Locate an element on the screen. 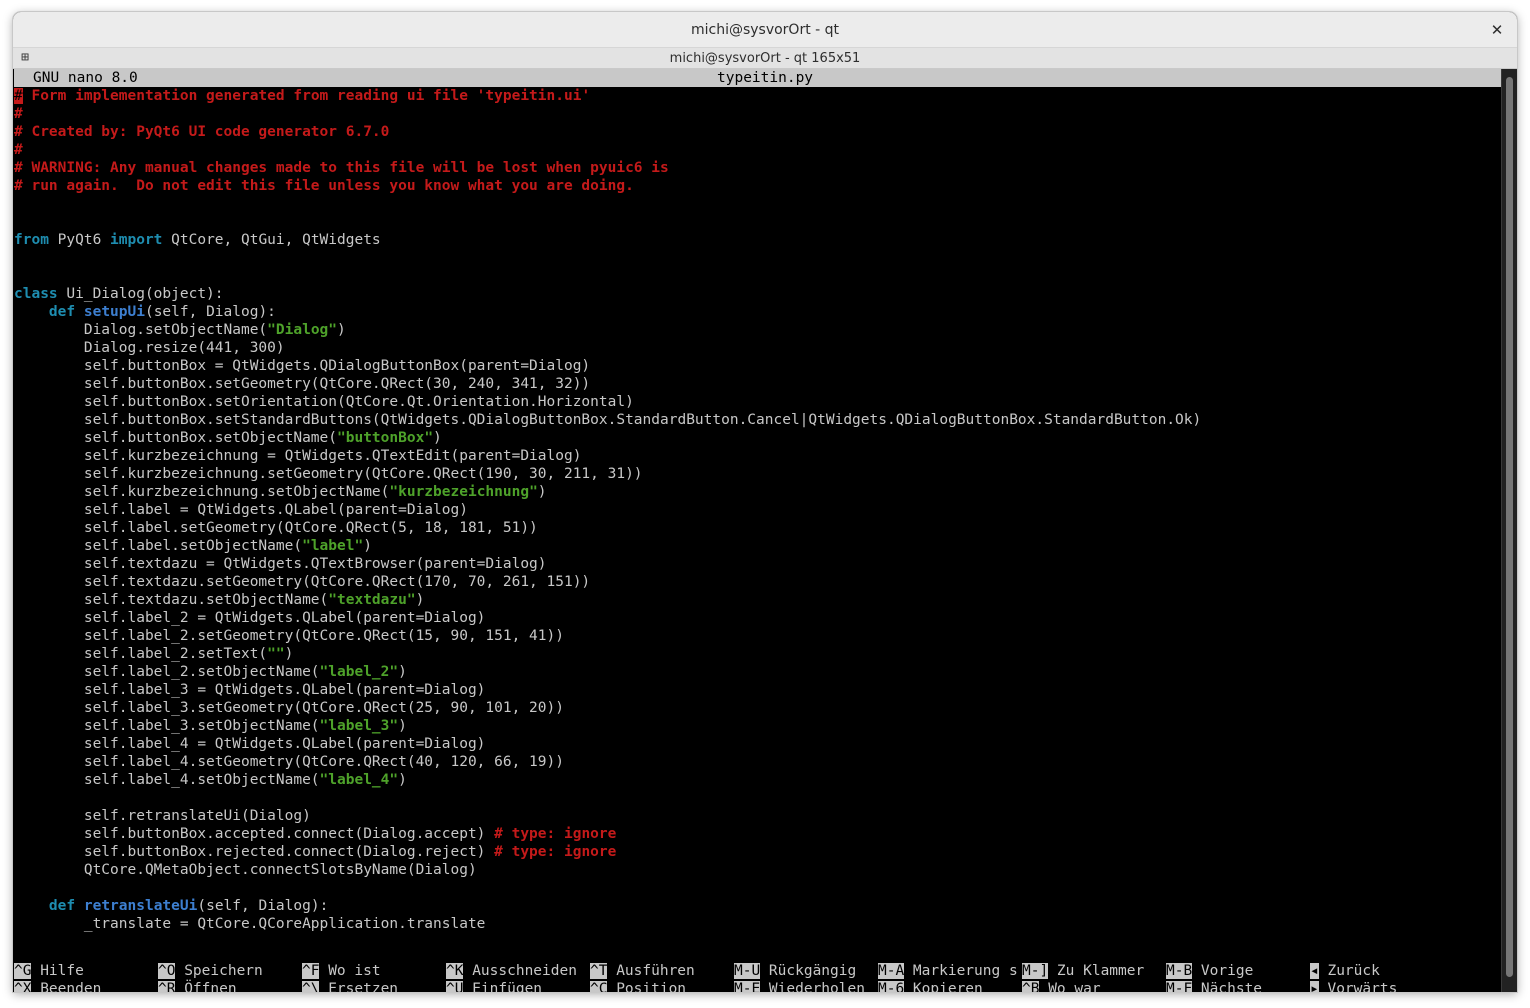  shortcut-key: ^B is located at coordinates (1031, 986).